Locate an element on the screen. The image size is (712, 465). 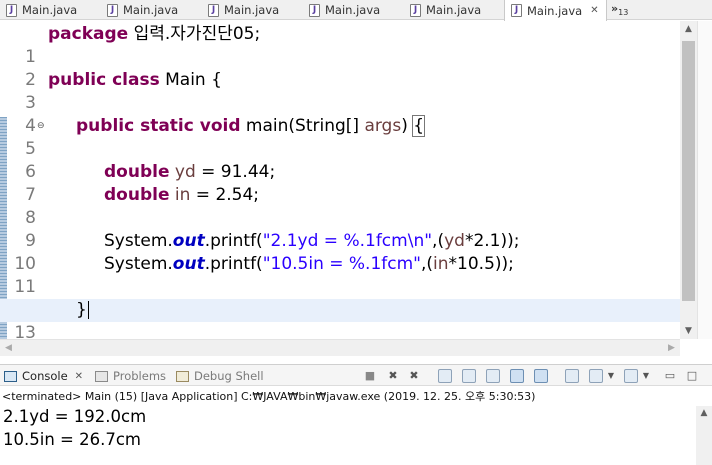
console-output: 2.1yd = 192.0cm 10.5in = 26.7cm is located at coordinates (348, 436).